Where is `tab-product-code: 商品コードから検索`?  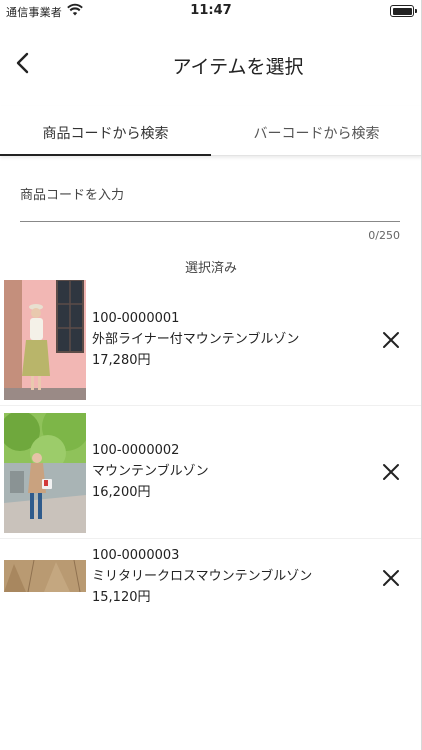
tab-product-code: 商品コードから検索 is located at coordinates (105, 131).